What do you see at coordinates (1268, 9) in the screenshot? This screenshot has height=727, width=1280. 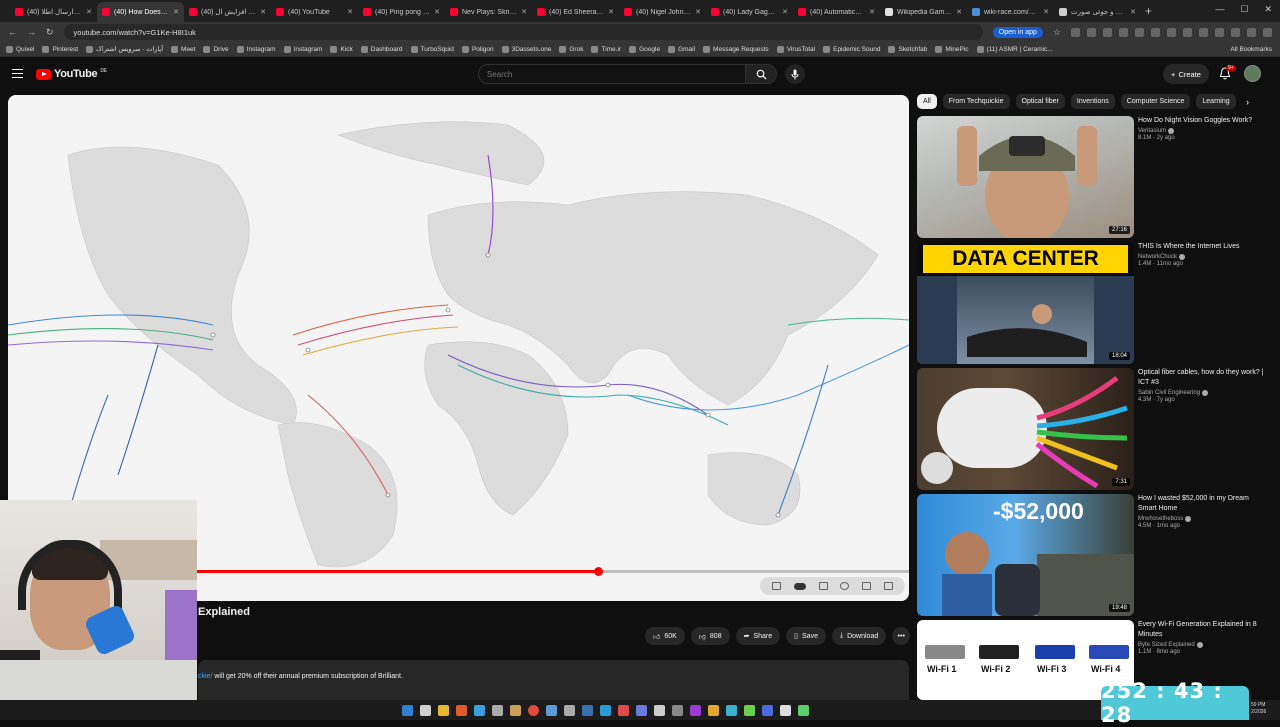 I see `close-window-icon: ✕` at bounding box center [1268, 9].